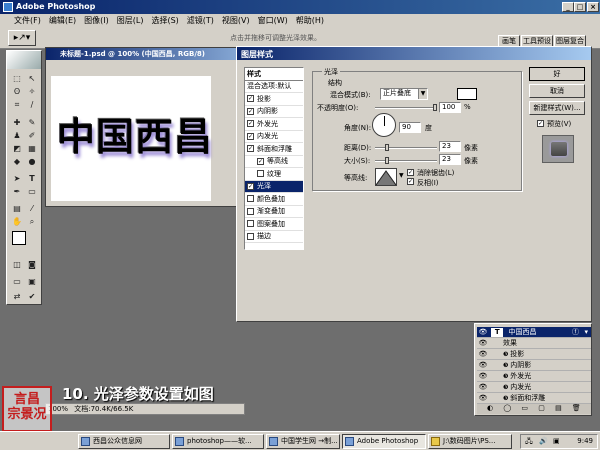 Image resolution: width=600 pixels, height=450 pixels. Describe the element at coordinates (406, 160) in the screenshot. I see `size-slider` at that location.